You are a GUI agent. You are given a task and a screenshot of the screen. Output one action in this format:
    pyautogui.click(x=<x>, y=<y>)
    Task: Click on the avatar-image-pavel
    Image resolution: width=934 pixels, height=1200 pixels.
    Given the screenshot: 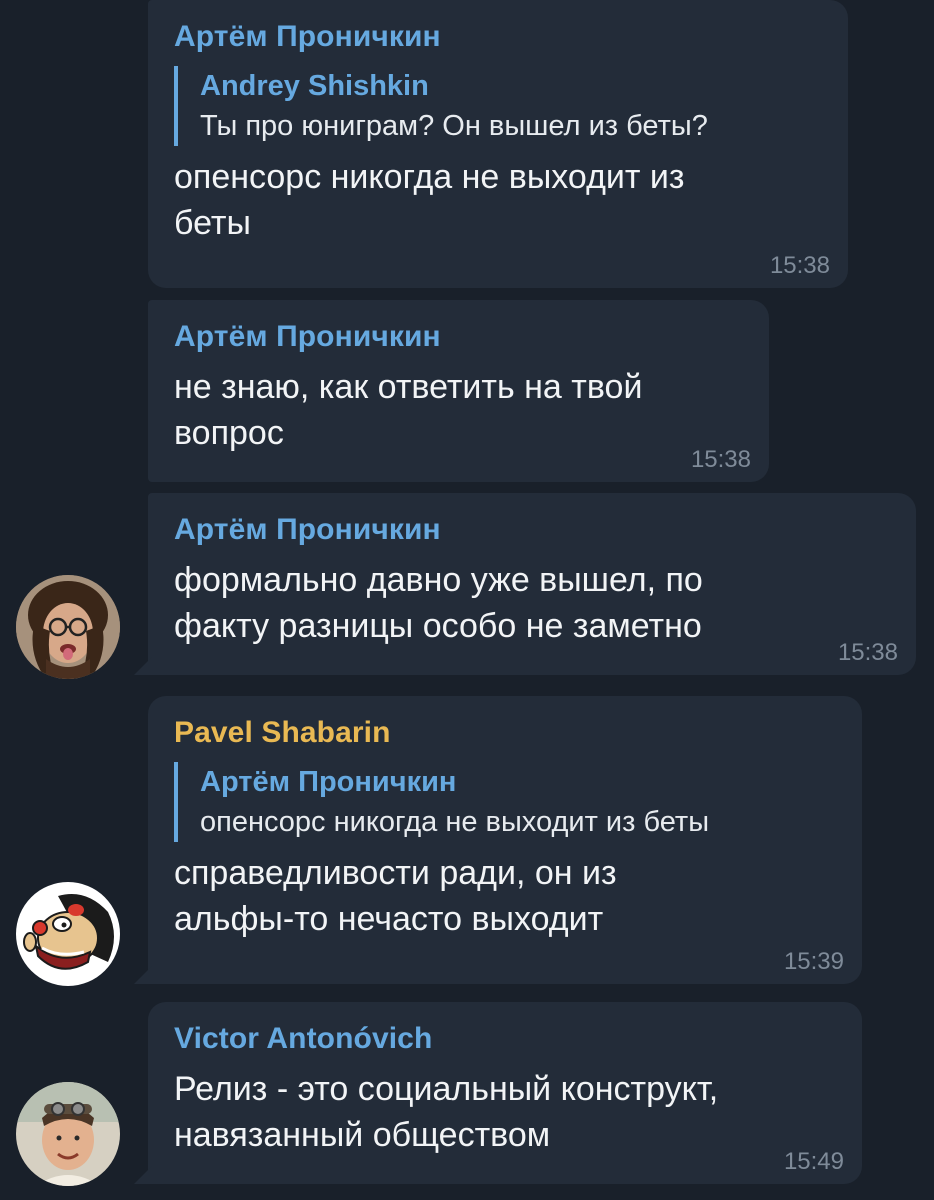 What is the action you would take?
    pyautogui.click(x=68, y=934)
    